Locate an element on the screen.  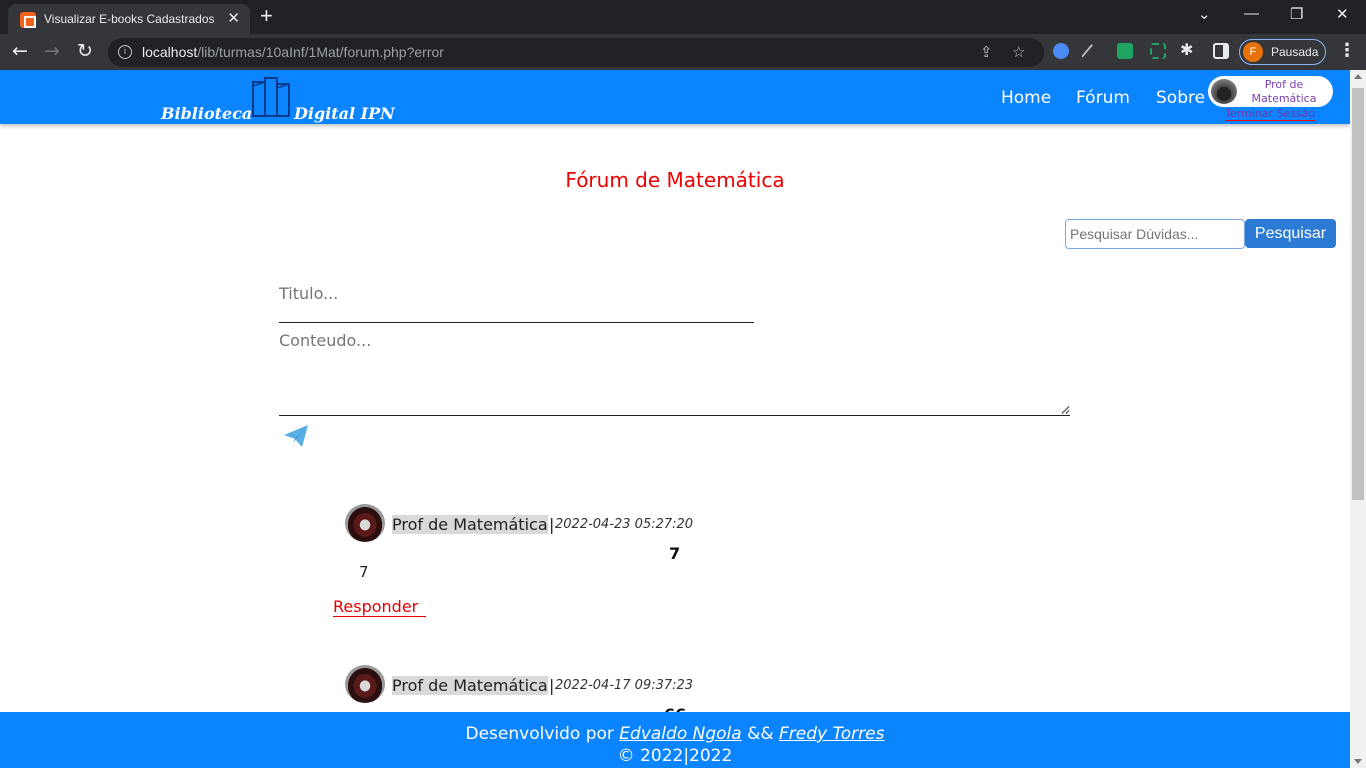
search-input is located at coordinates (1155, 234).